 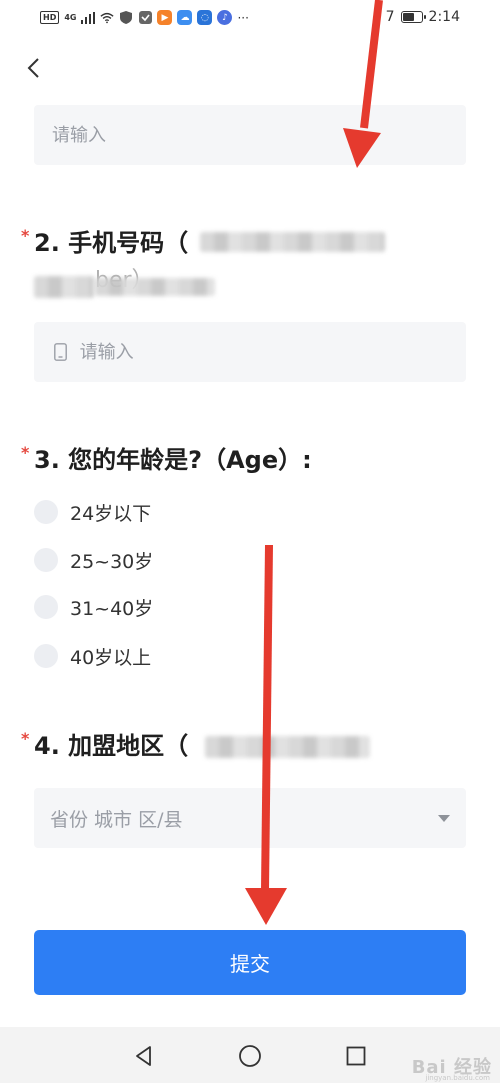 What do you see at coordinates (457, 1078) in the screenshot?
I see `baidu-watermark-url: jingyan.baidu.com` at bounding box center [457, 1078].